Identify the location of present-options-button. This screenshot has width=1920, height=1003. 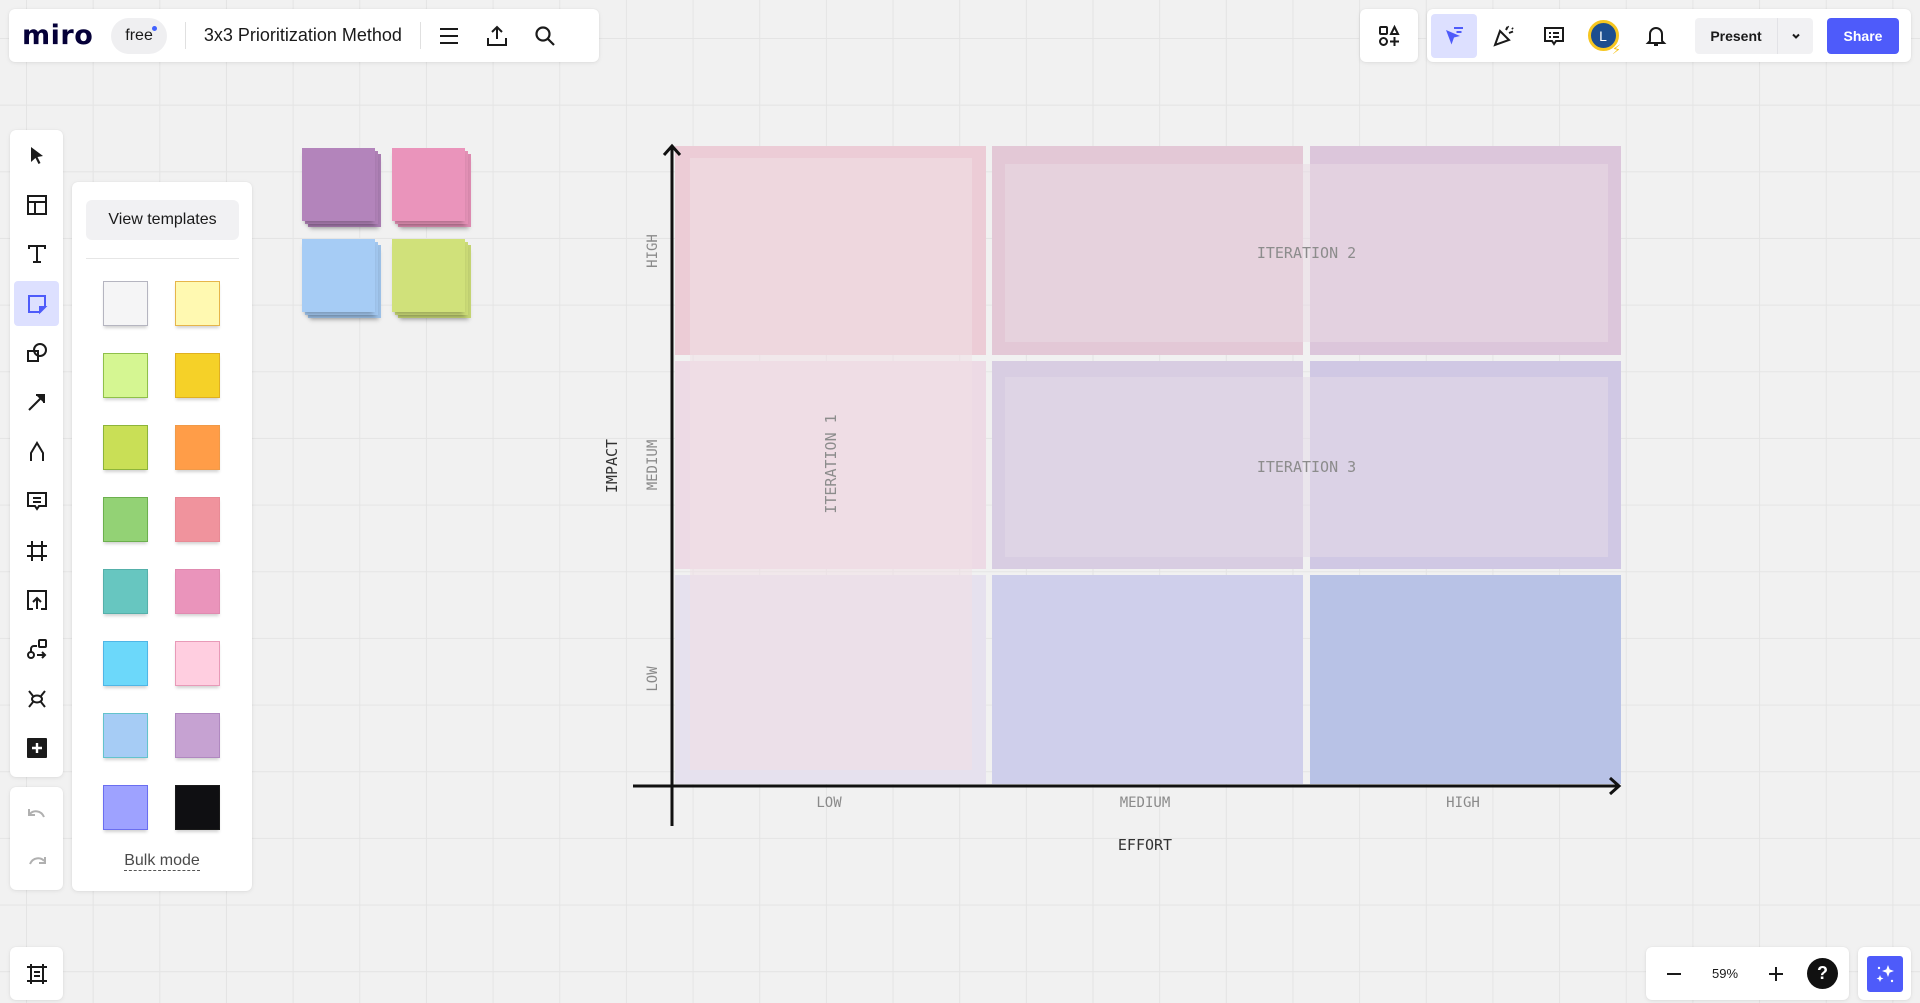
(1795, 35).